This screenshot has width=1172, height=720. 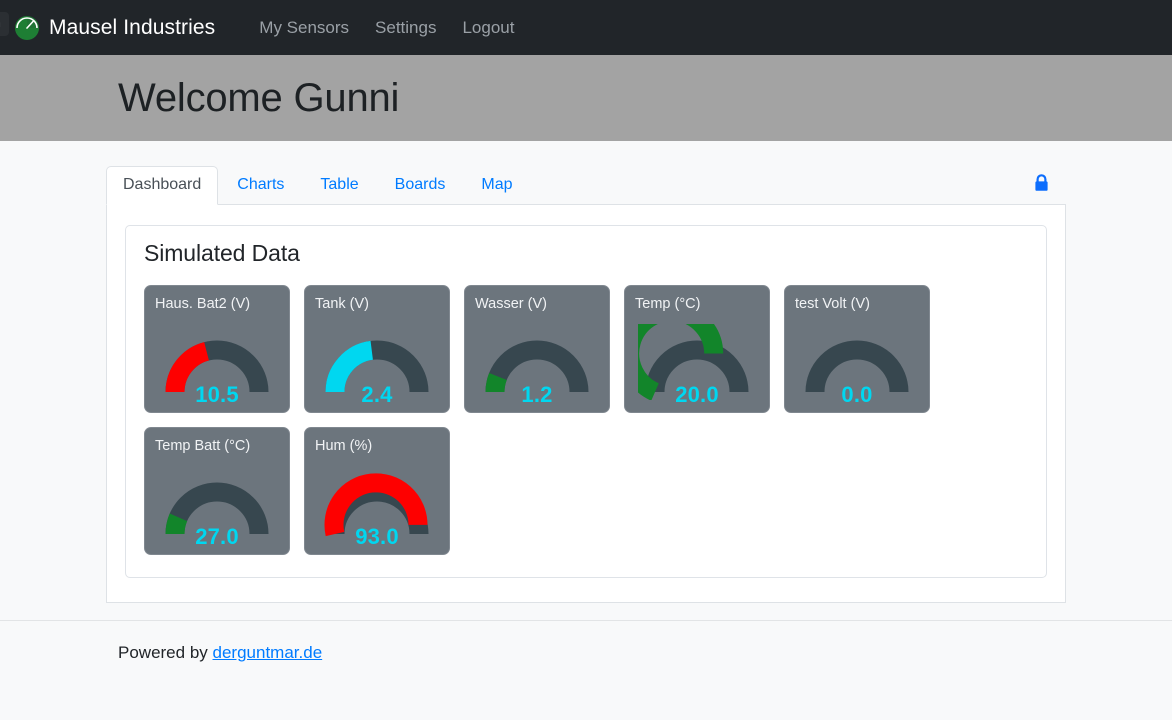 I want to click on nav-link-my-sensors: My Sensors, so click(x=304, y=28).